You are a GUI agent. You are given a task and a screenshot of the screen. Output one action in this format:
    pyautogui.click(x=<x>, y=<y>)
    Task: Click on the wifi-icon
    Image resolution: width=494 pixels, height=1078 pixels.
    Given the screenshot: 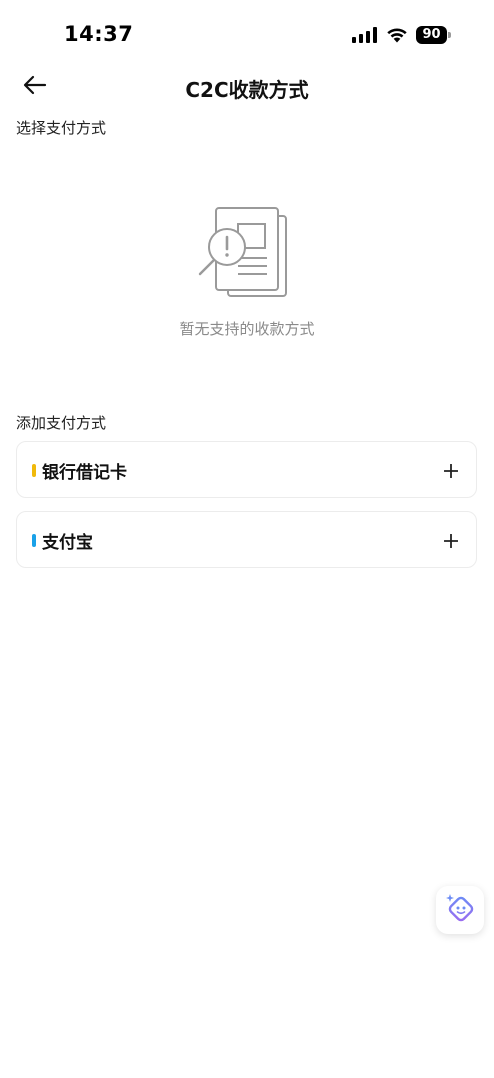 What is the action you would take?
    pyautogui.click(x=397, y=35)
    